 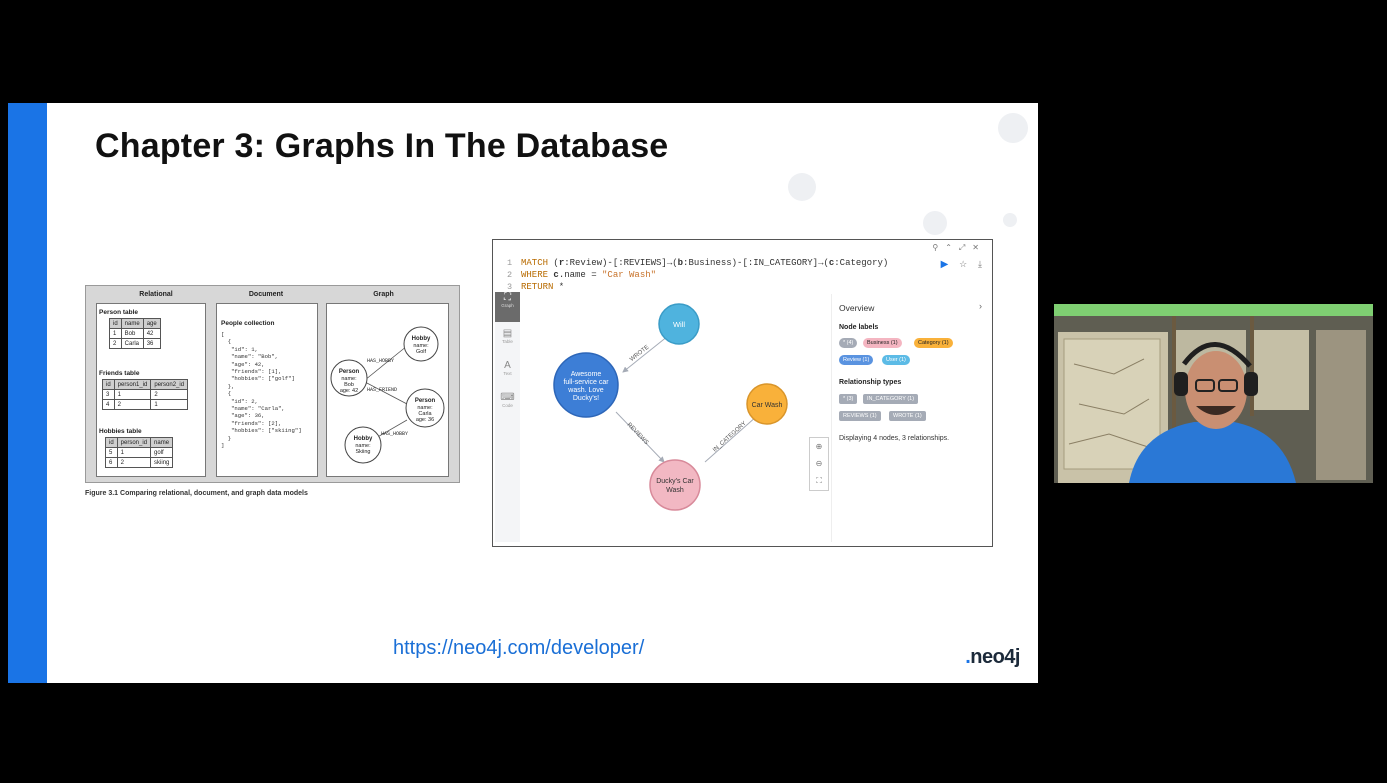 What do you see at coordinates (945, 264) in the screenshot?
I see `run-icon: ▶` at bounding box center [945, 264].